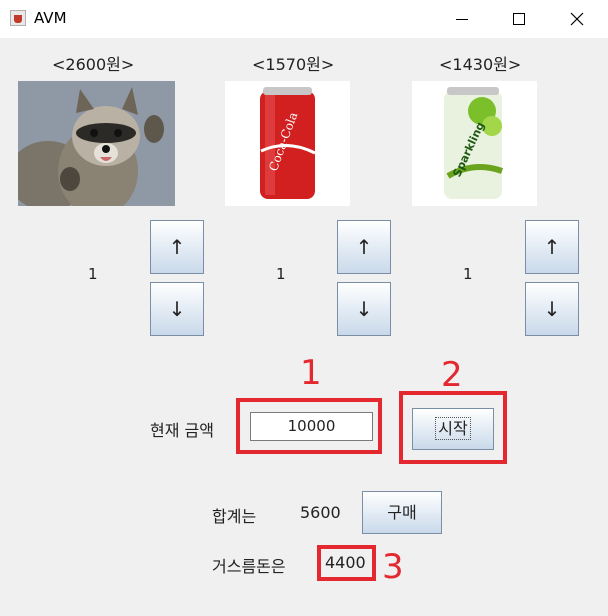  What do you see at coordinates (364, 309) in the screenshot?
I see `decrease-cola-button: ↓` at bounding box center [364, 309].